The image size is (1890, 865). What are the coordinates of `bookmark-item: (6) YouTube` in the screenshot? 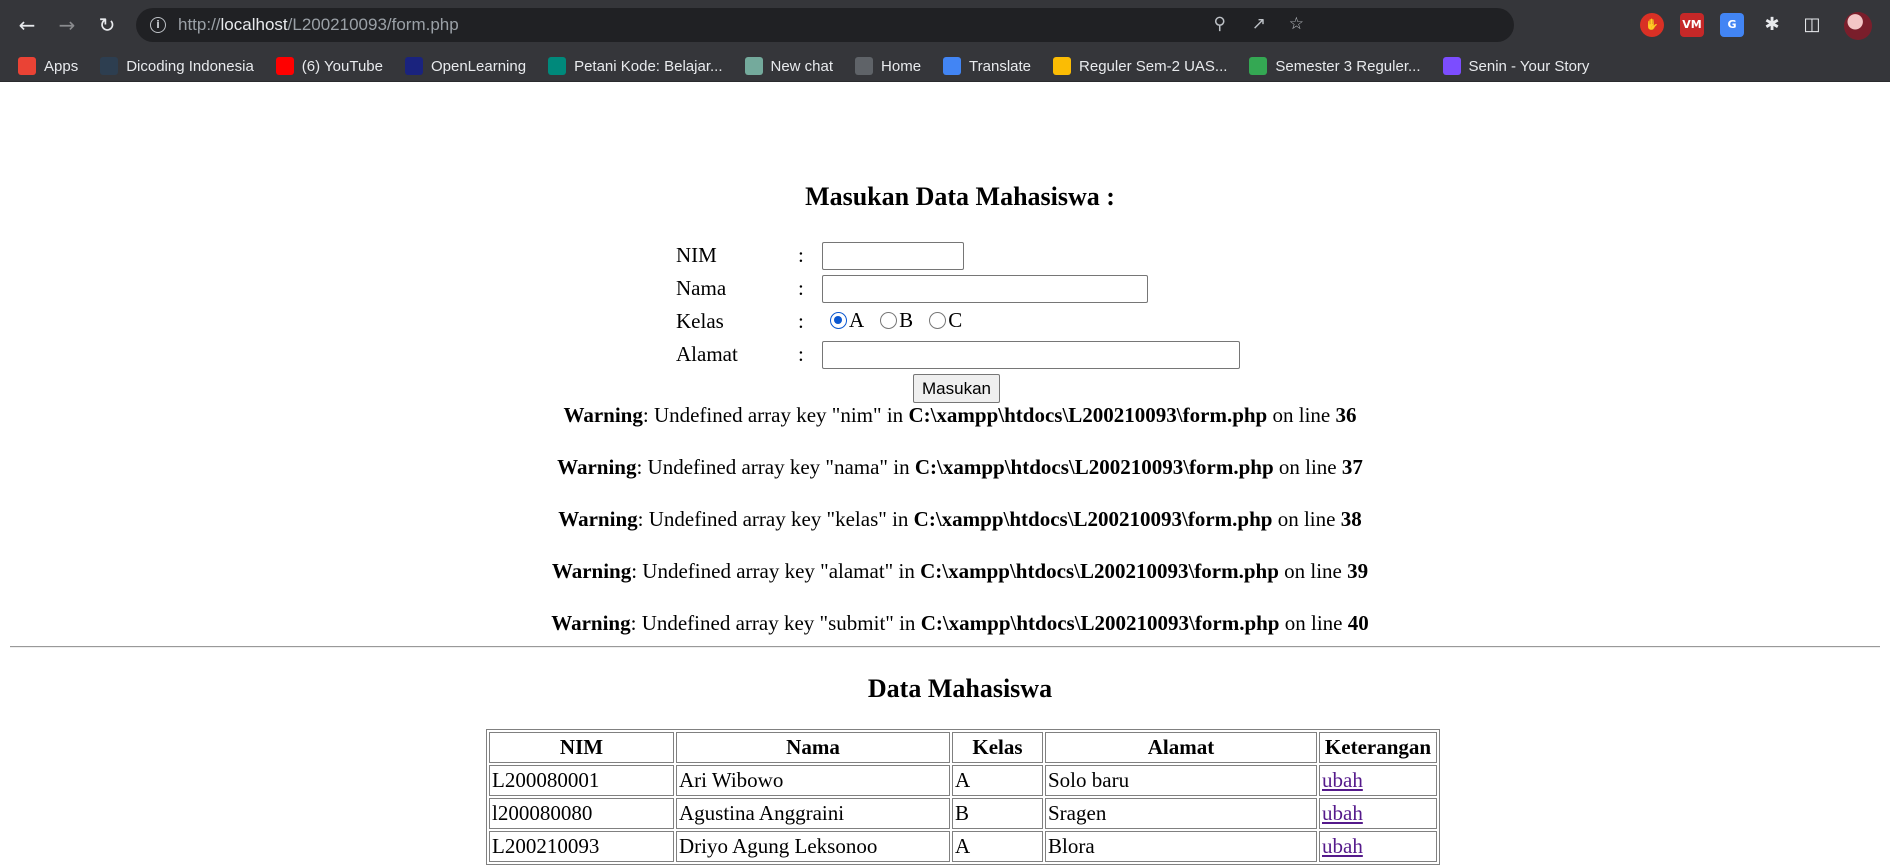 It's located at (329, 66).